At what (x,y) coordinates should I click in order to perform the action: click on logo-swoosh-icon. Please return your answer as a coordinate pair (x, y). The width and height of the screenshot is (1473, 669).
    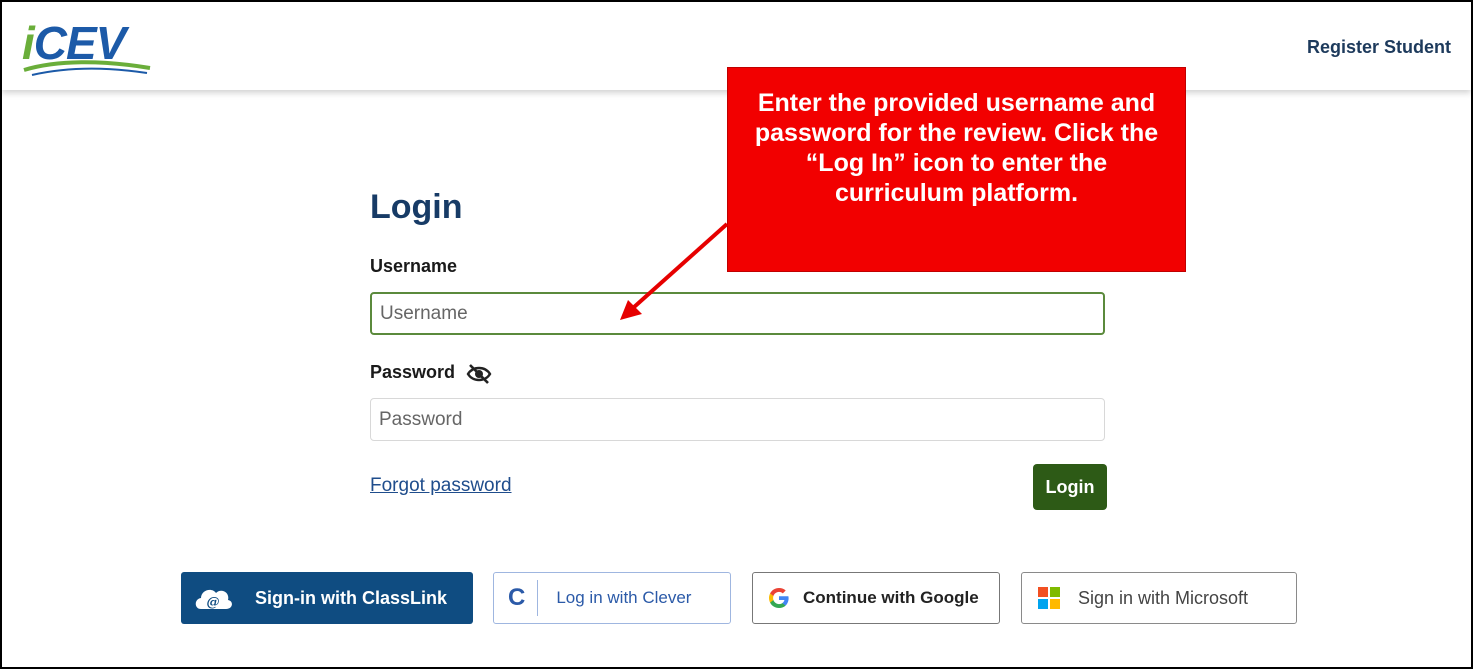
    Looking at the image, I should click on (87, 68).